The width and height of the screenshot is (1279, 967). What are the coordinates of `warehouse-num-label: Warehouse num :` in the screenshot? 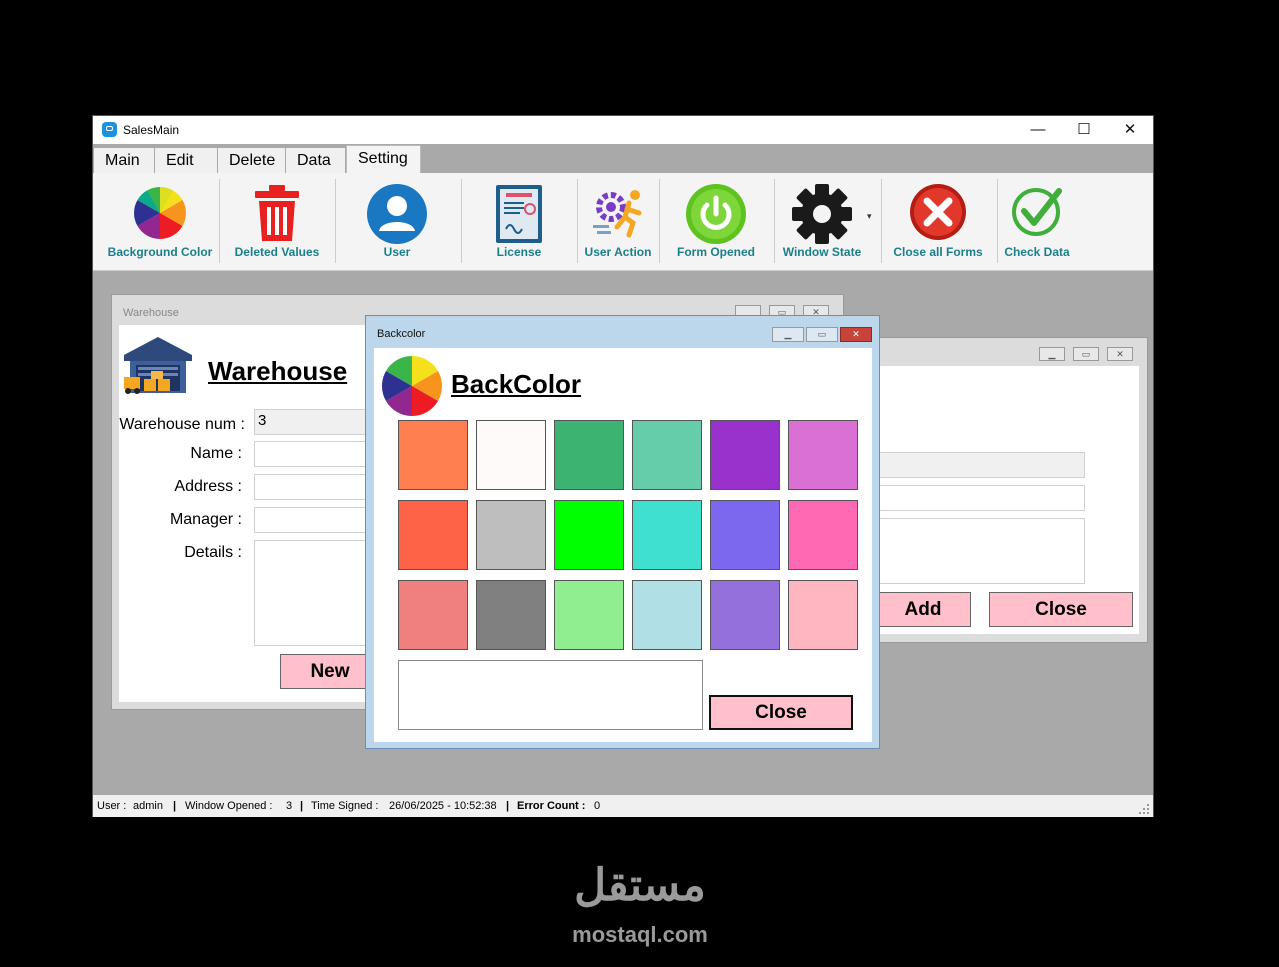 It's located at (182, 424).